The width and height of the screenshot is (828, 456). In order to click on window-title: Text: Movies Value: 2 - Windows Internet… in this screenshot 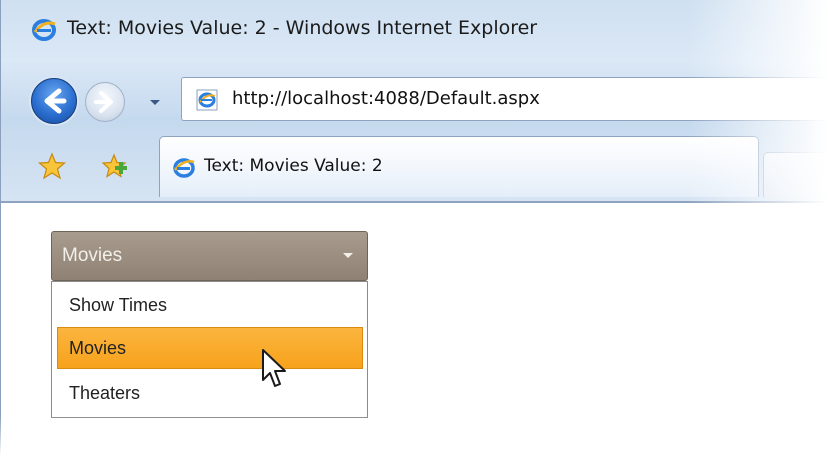, I will do `click(302, 28)`.